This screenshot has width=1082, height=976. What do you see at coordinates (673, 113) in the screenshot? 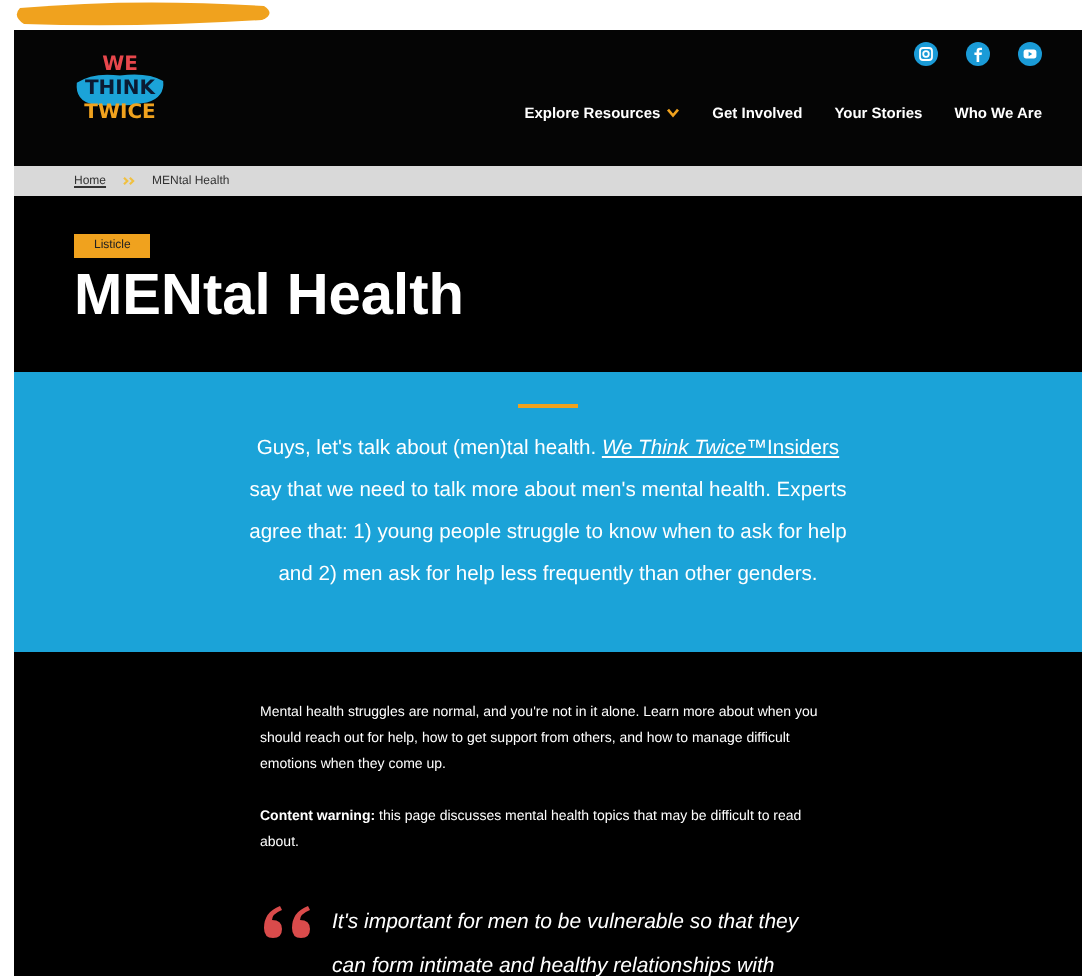
I see `chevron-down-icon` at bounding box center [673, 113].